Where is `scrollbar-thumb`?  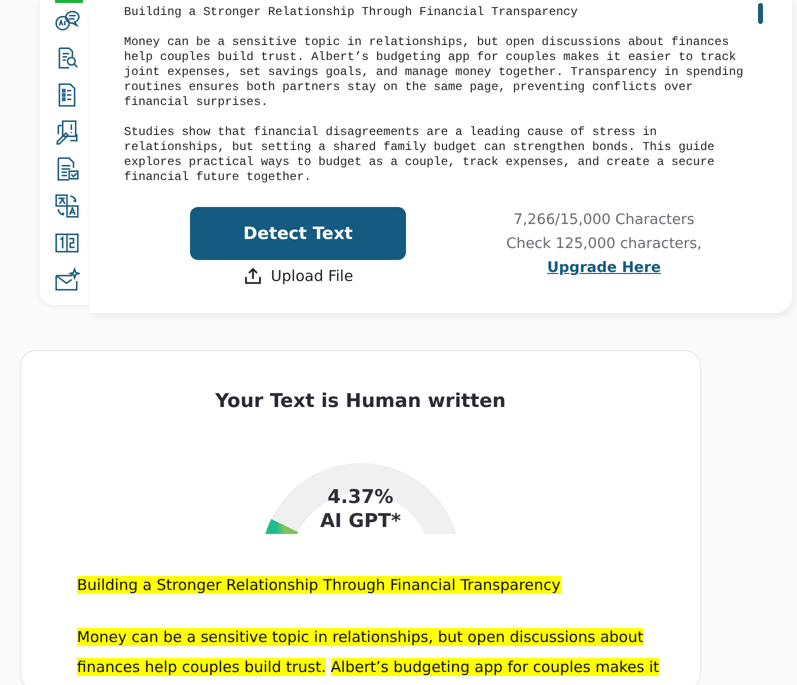 scrollbar-thumb is located at coordinates (760, 13).